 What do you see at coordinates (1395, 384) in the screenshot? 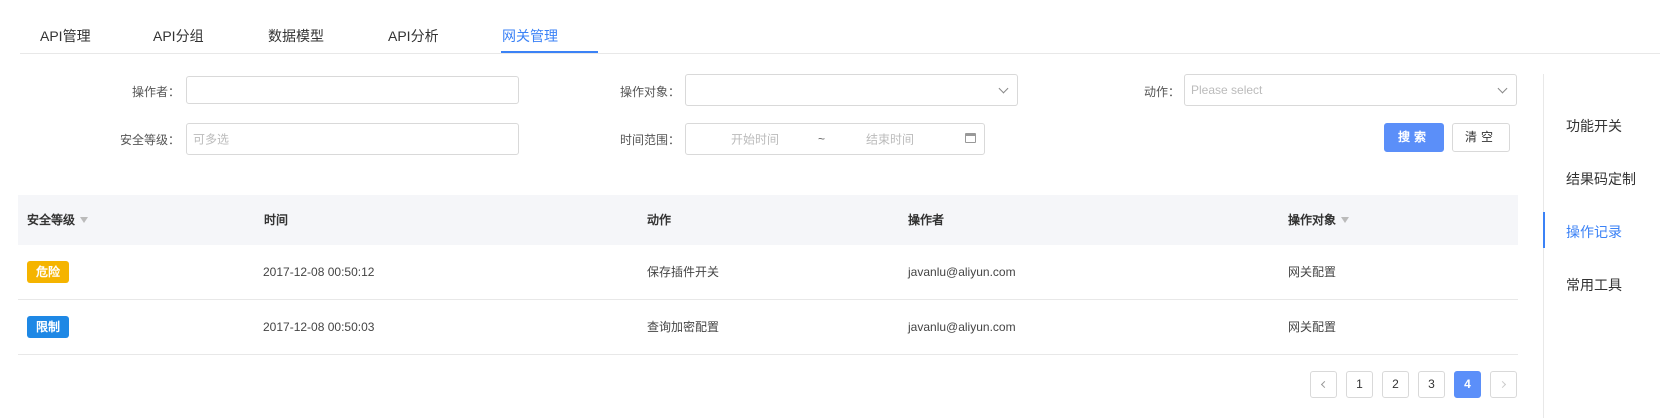
I see `pagination-page-2: 2` at bounding box center [1395, 384].